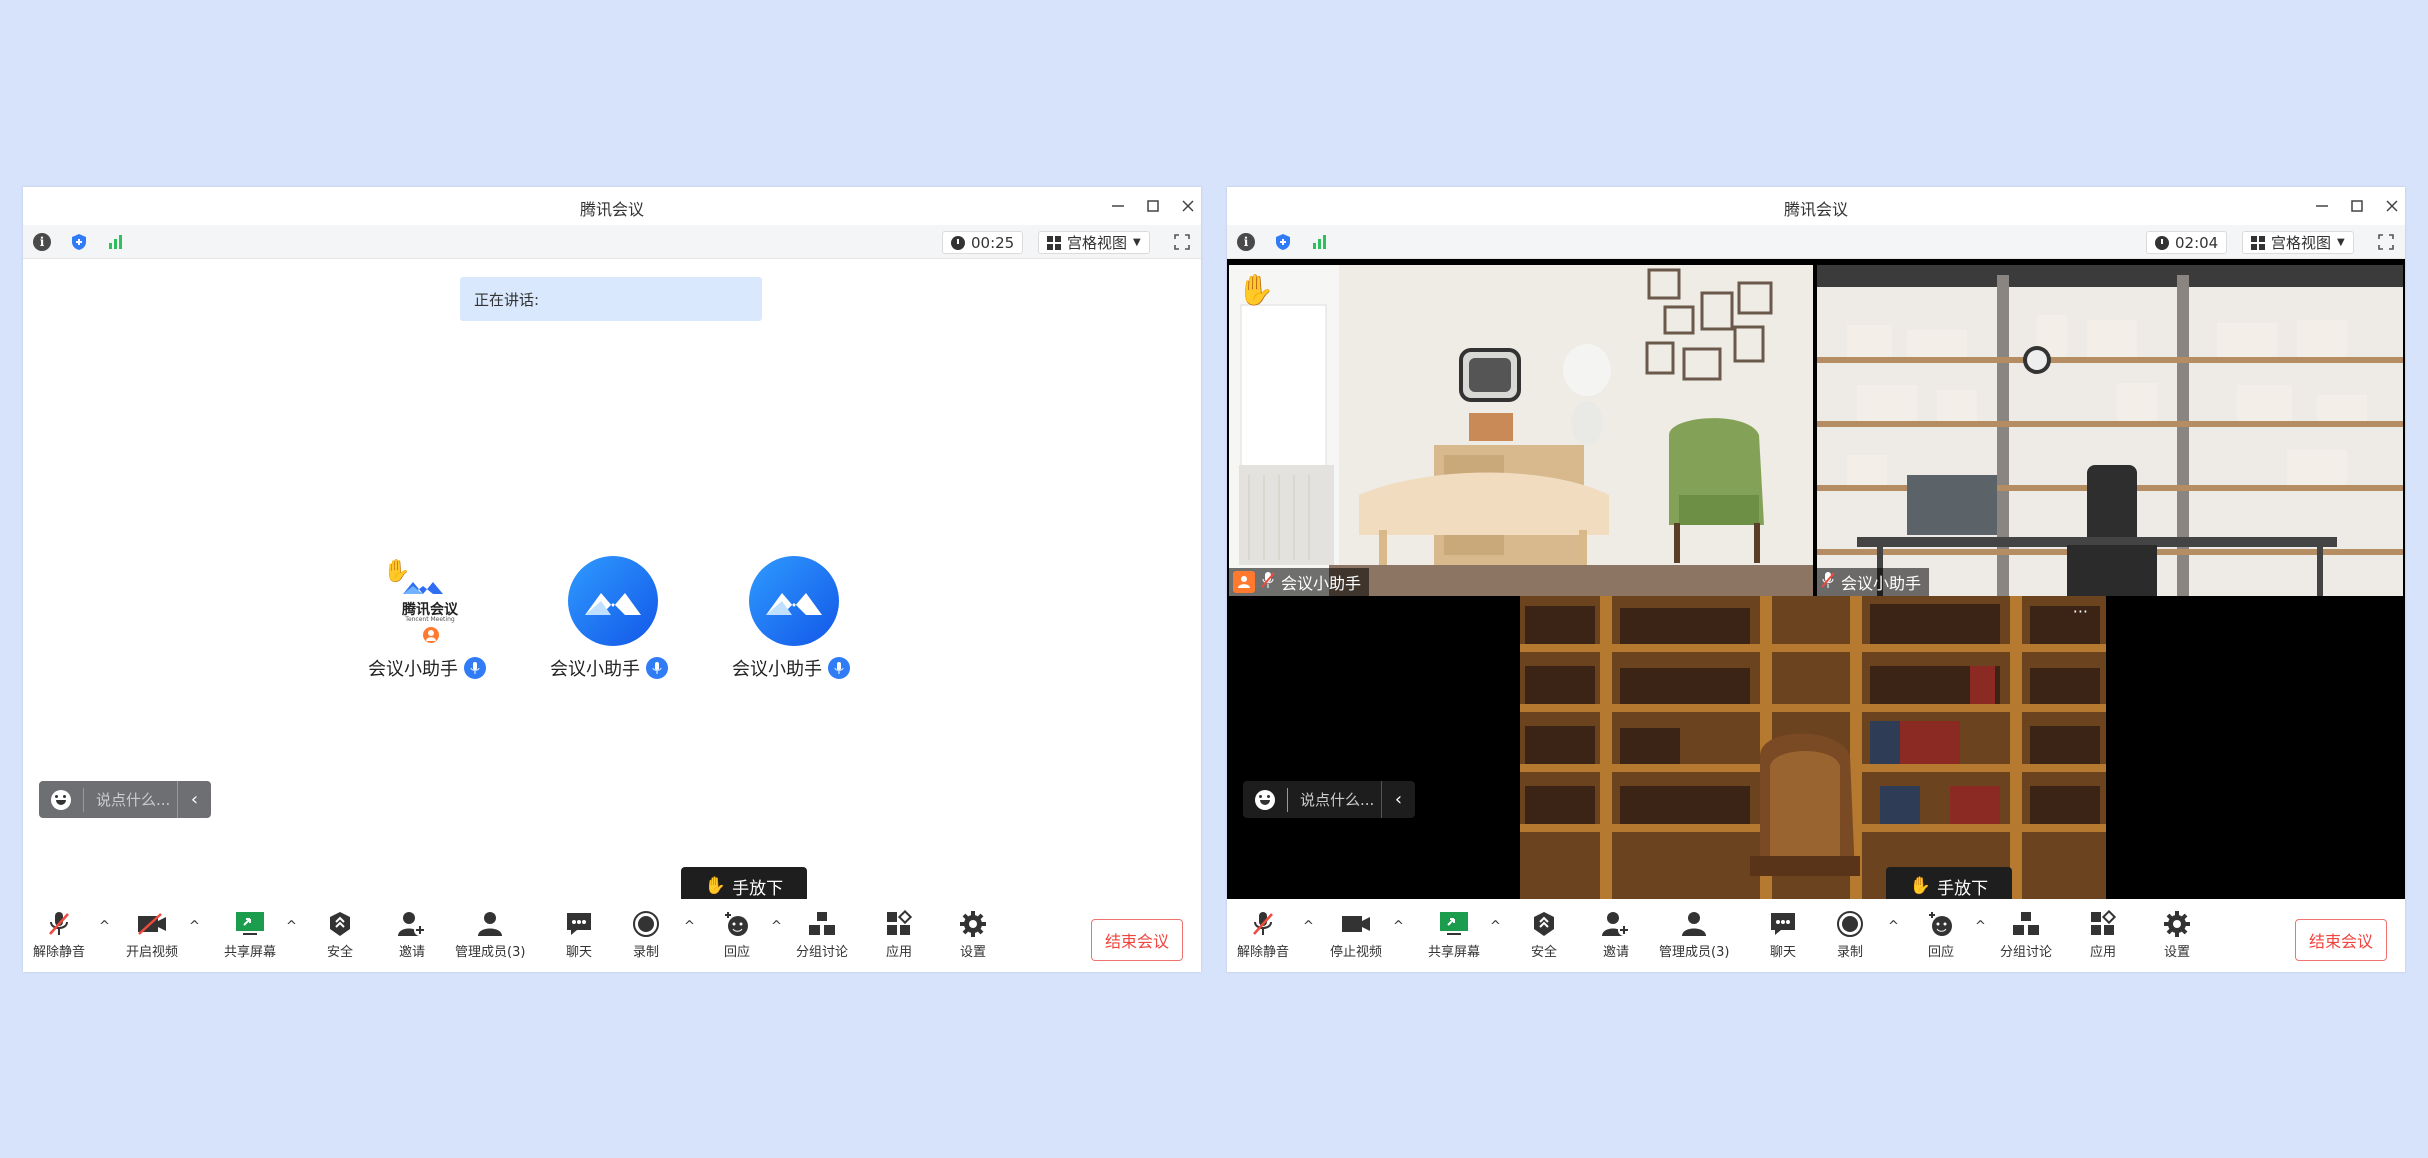  Describe the element at coordinates (2162, 242) in the screenshot. I see `clock-icon` at that location.